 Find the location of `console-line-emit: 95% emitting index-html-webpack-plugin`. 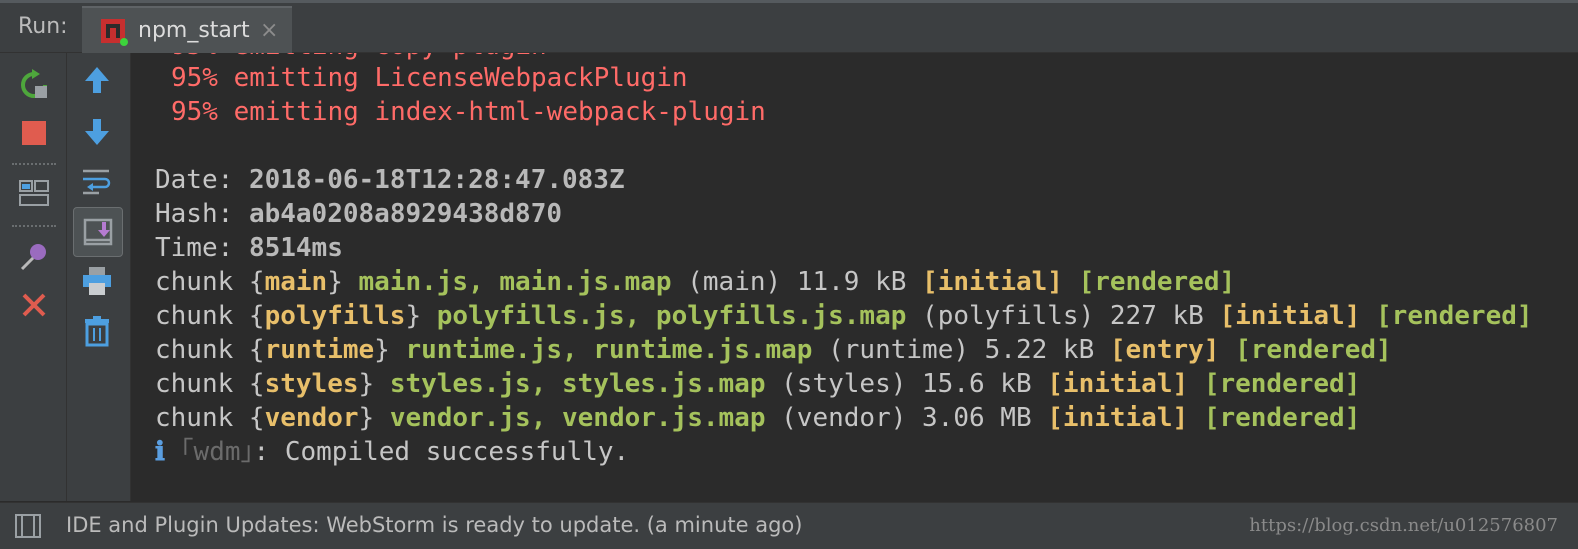

console-line-emit: 95% emitting index-html-webpack-plugin is located at coordinates (468, 112).